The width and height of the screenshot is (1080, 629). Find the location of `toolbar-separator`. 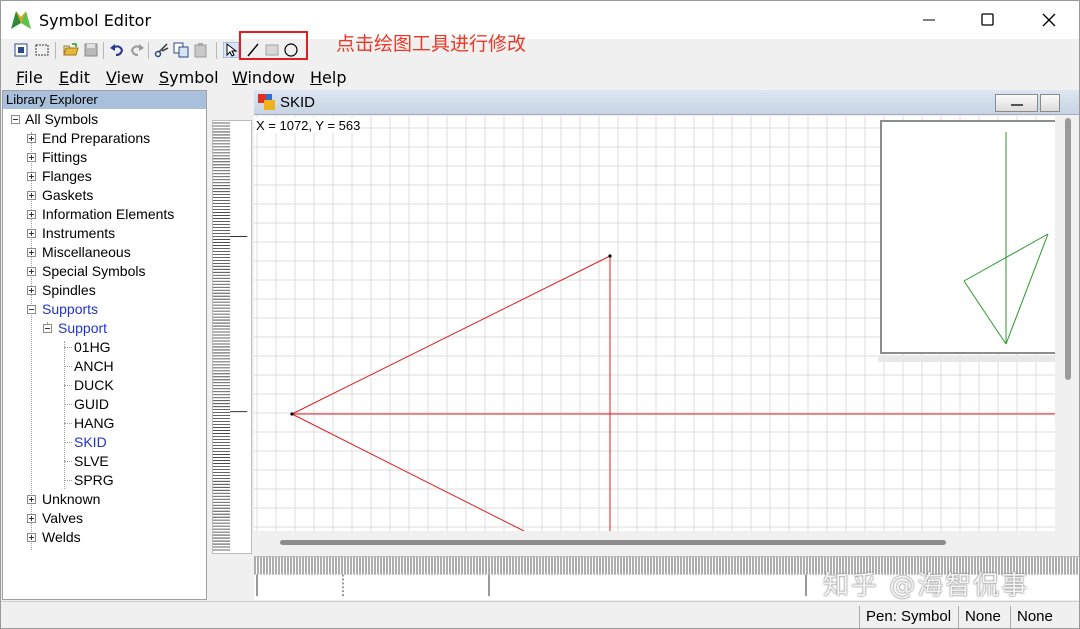

toolbar-separator is located at coordinates (55, 50).